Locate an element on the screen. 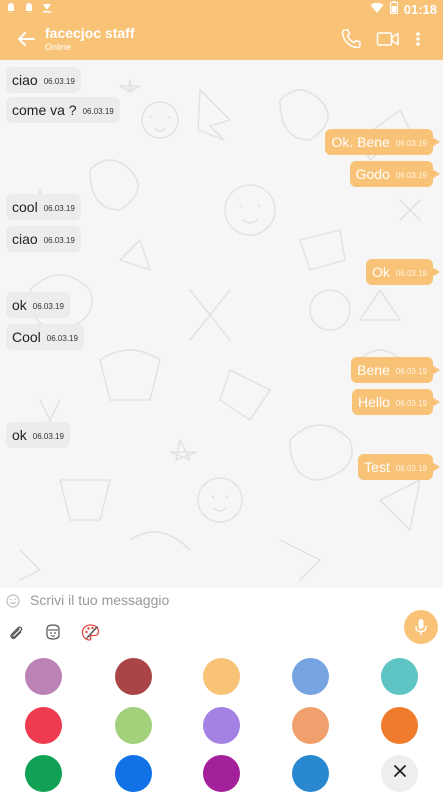 The height and width of the screenshot is (800, 443). message-bubble-outgoing: Hello 06.03.19 is located at coordinates (396, 402).